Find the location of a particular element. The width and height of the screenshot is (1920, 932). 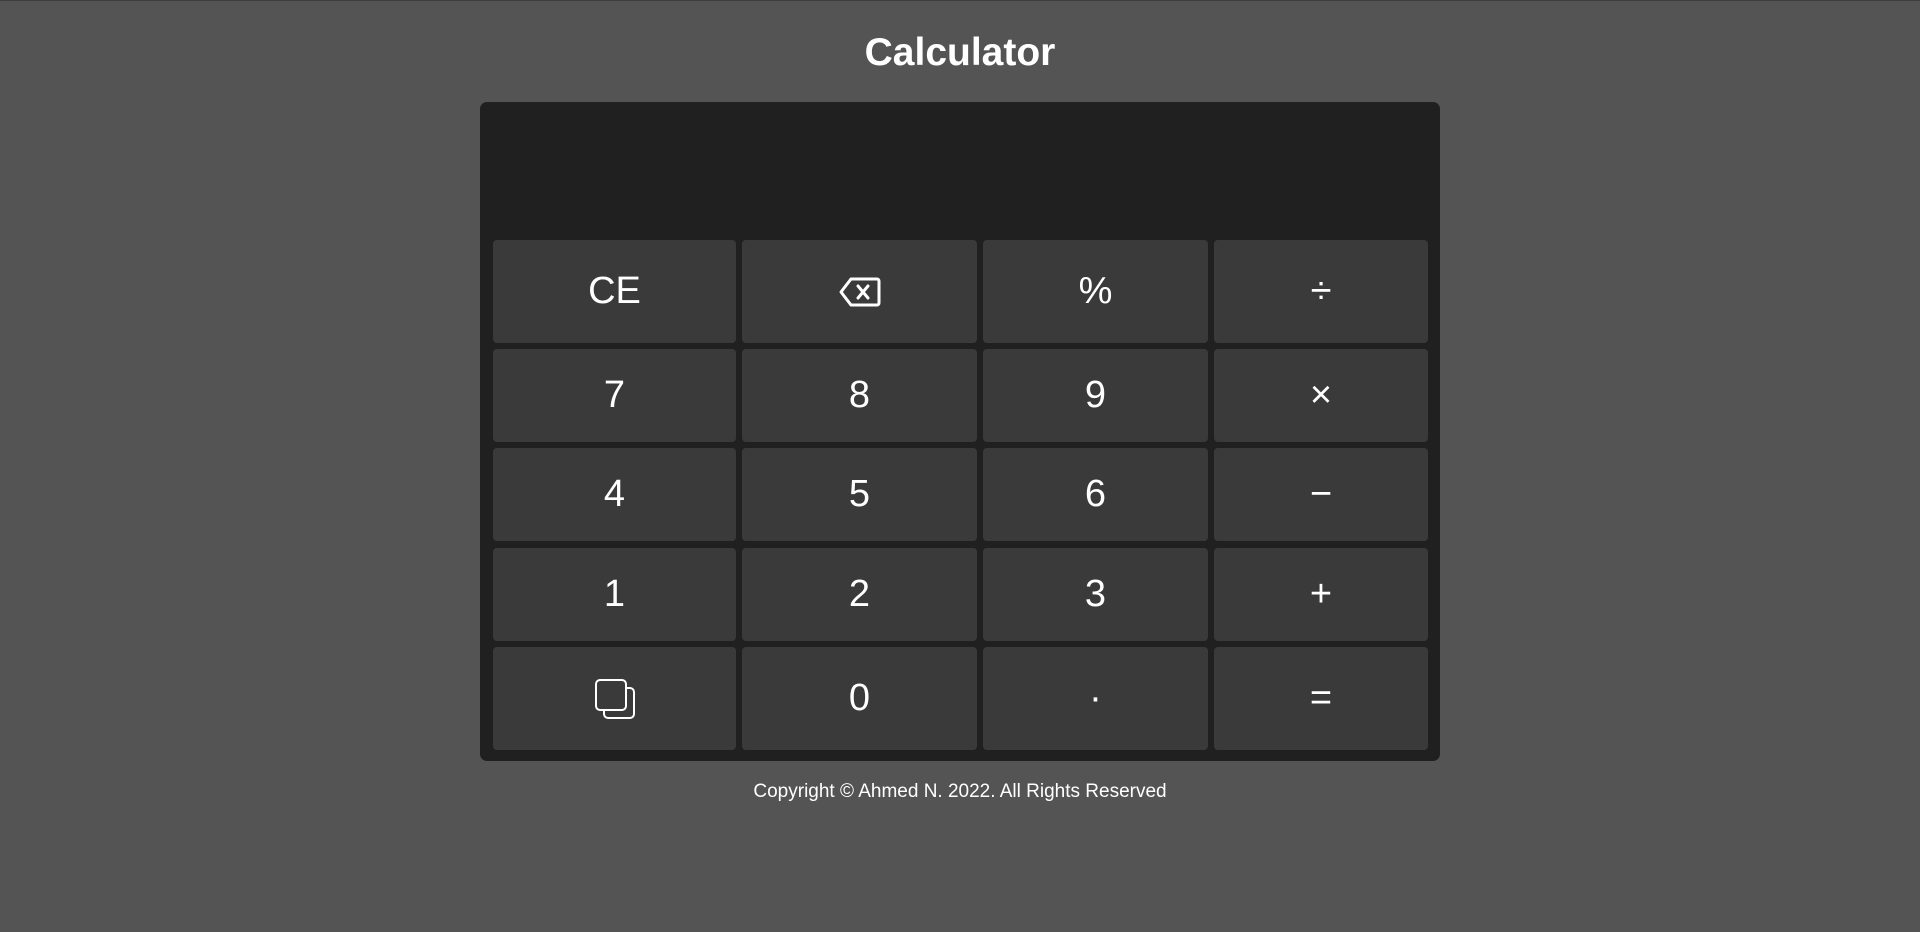

copy-button is located at coordinates (614, 698).